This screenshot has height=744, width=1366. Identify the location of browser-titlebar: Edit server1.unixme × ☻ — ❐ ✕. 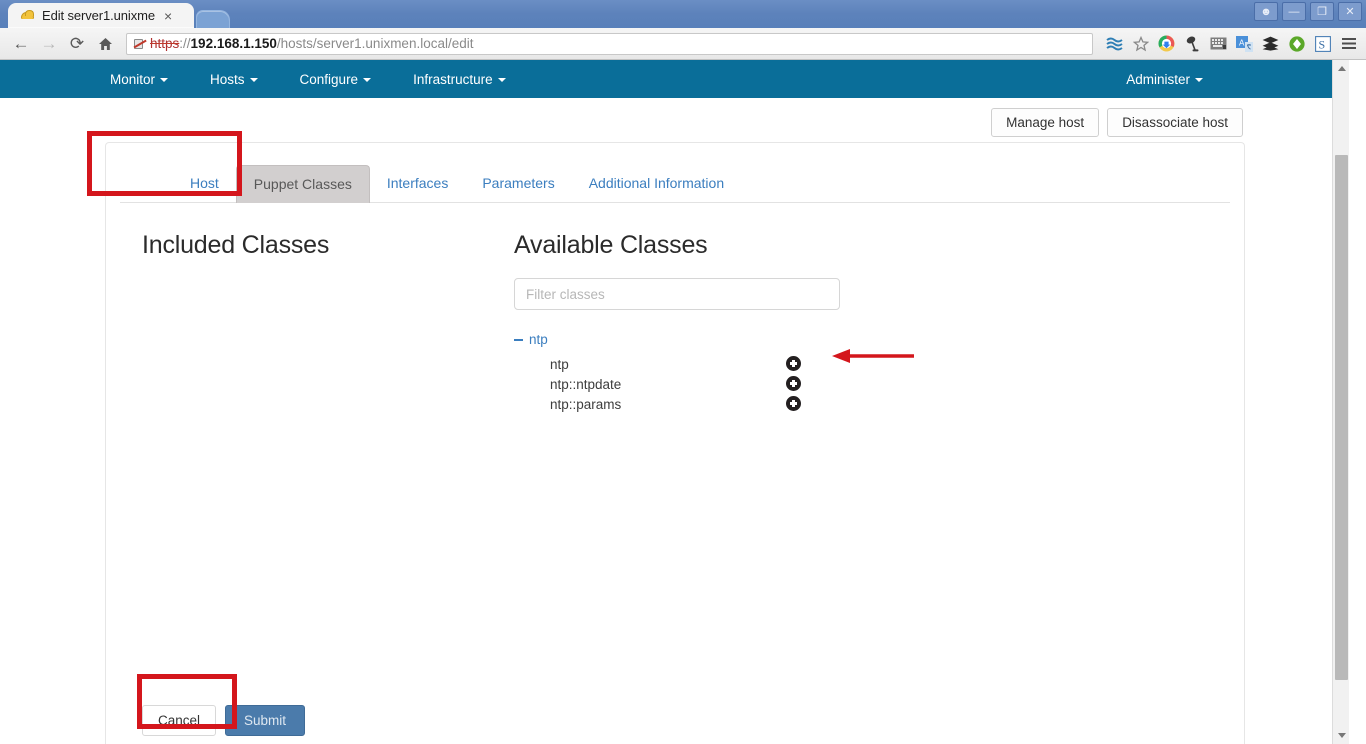
(683, 14).